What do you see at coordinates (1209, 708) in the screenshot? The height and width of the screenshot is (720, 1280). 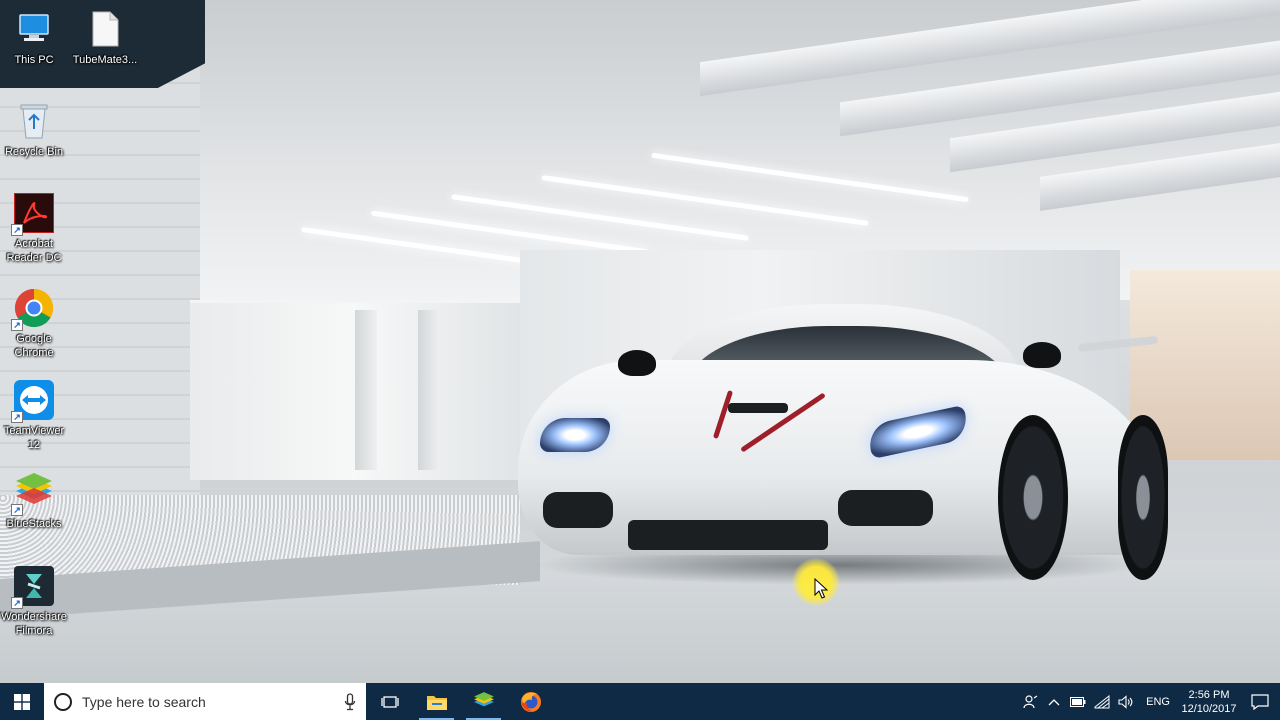 I see `clock-date: 12/10/2017` at bounding box center [1209, 708].